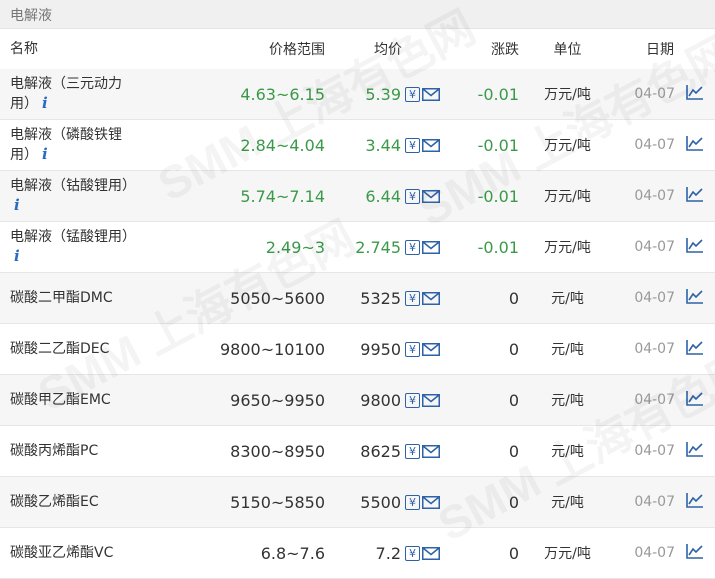 The image size is (715, 579). I want to click on average-price: 9800, so click(380, 400).